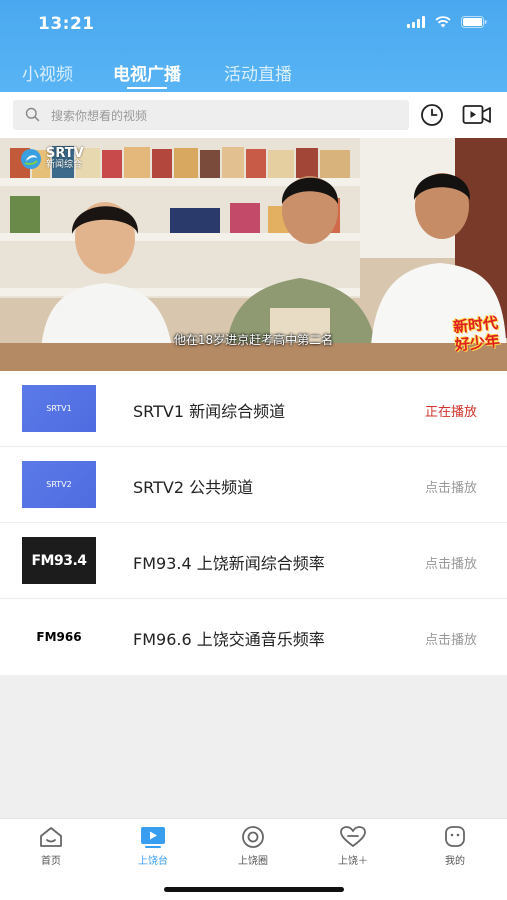 The width and height of the screenshot is (507, 900). Describe the element at coordinates (66, 24) in the screenshot. I see `status-time: 13:21` at that location.